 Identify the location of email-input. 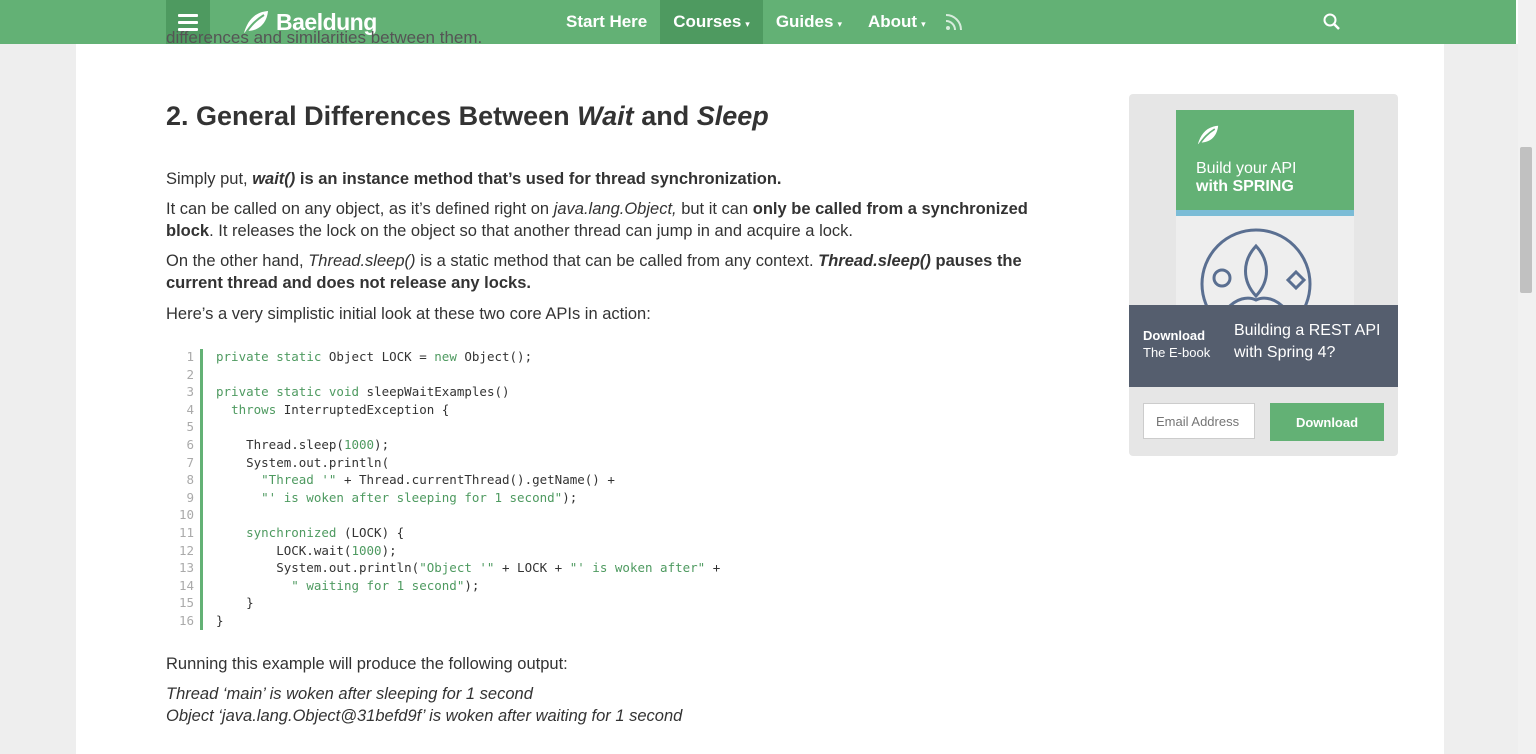
(1199, 421).